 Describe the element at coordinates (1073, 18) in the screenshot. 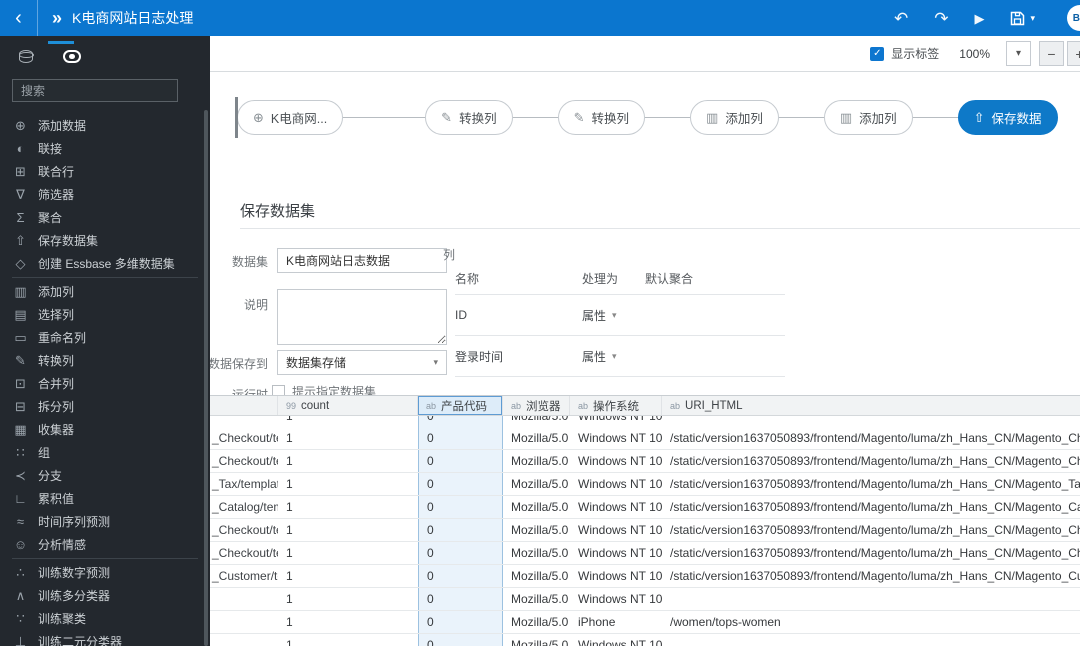

I see `avatar: BA` at that location.